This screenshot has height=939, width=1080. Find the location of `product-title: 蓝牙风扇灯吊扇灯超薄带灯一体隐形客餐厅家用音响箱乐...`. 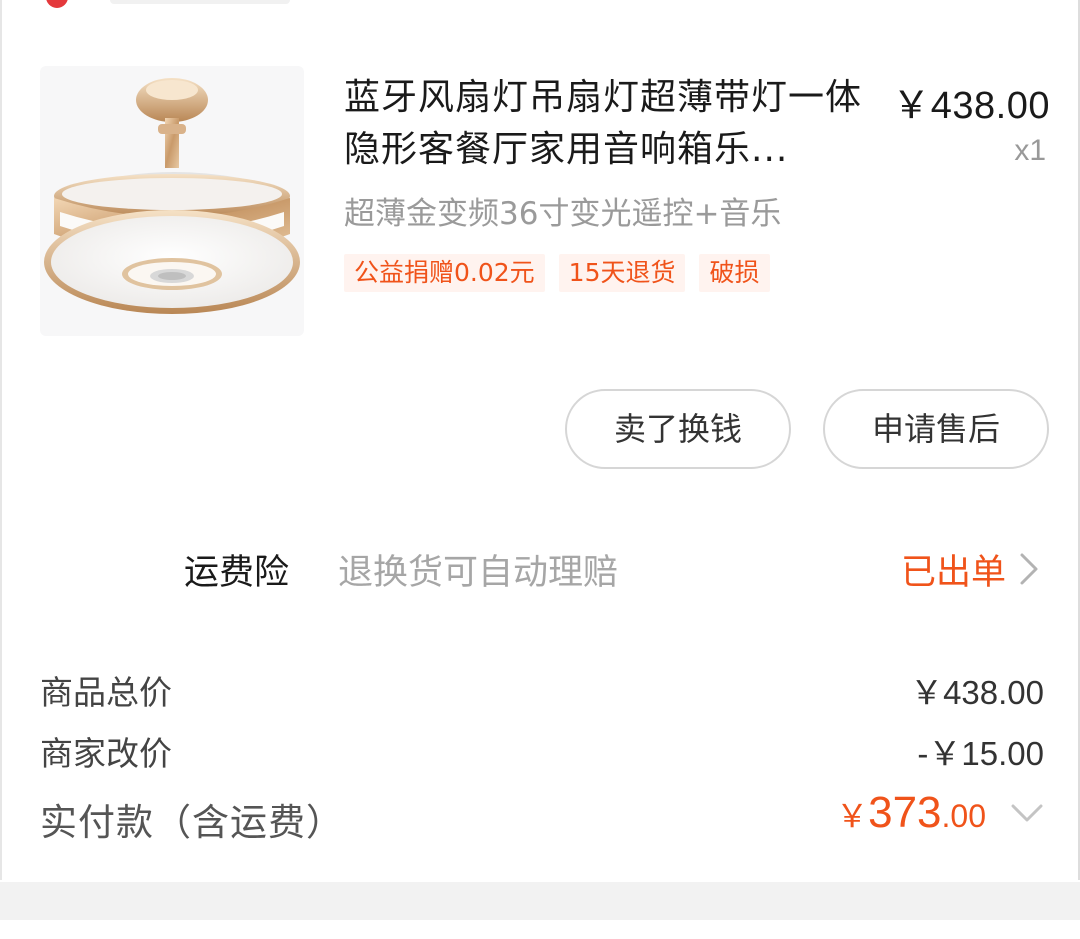

product-title: 蓝牙风扇灯吊扇灯超薄带灯一体隐形客餐厅家用音响箱乐... is located at coordinates (604, 124).